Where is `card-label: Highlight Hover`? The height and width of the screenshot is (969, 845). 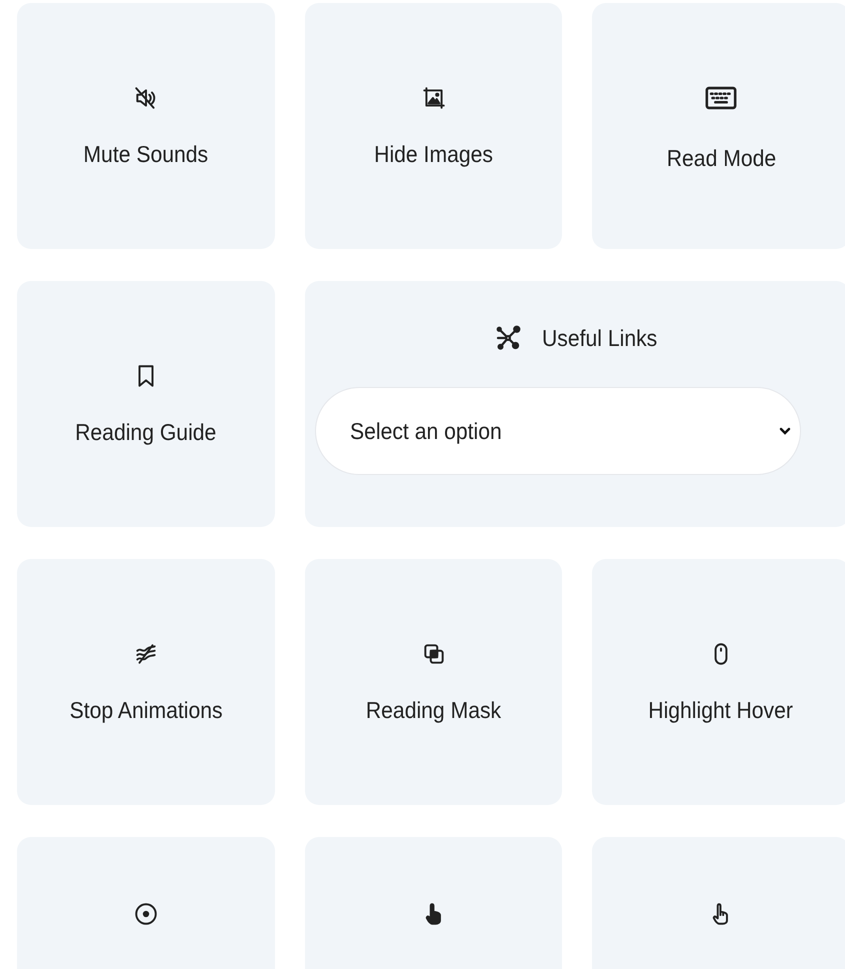
card-label: Highlight Hover is located at coordinates (721, 710).